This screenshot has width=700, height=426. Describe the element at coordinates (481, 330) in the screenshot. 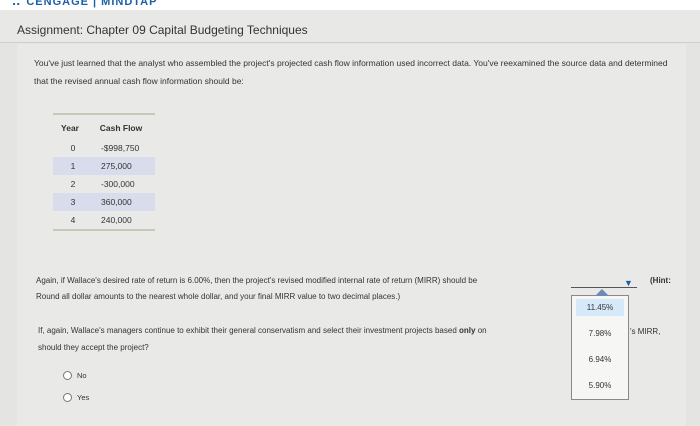

I see `accept-question-text-end: on` at that location.